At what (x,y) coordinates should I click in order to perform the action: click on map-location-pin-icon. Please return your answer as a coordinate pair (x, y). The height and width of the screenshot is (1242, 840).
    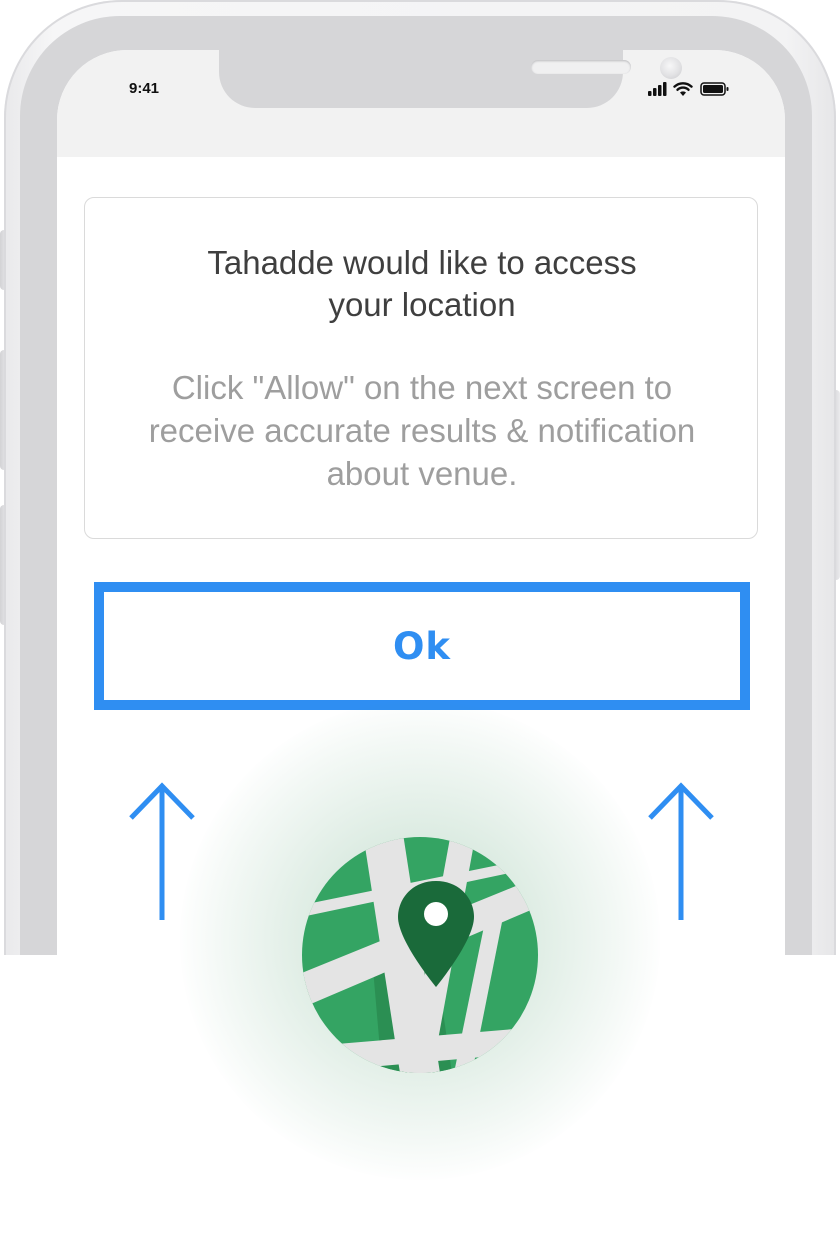
    Looking at the image, I should click on (420, 955).